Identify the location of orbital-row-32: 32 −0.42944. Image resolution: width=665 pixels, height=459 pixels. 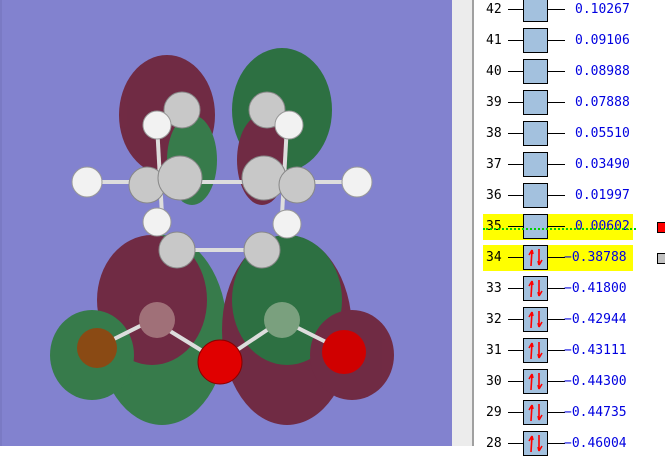
(558, 320).